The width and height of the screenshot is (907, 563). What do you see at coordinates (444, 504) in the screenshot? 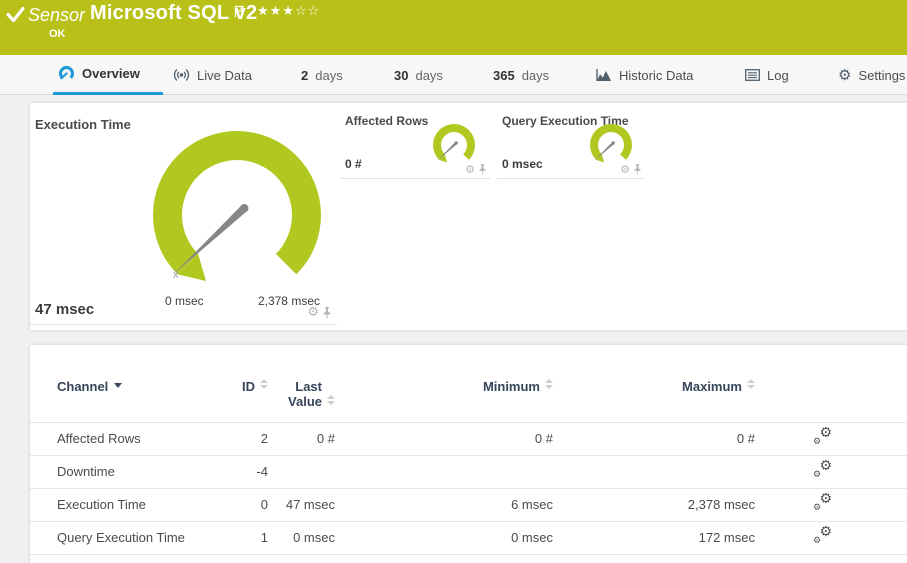
I see `cell-minimum: 6 msec` at bounding box center [444, 504].